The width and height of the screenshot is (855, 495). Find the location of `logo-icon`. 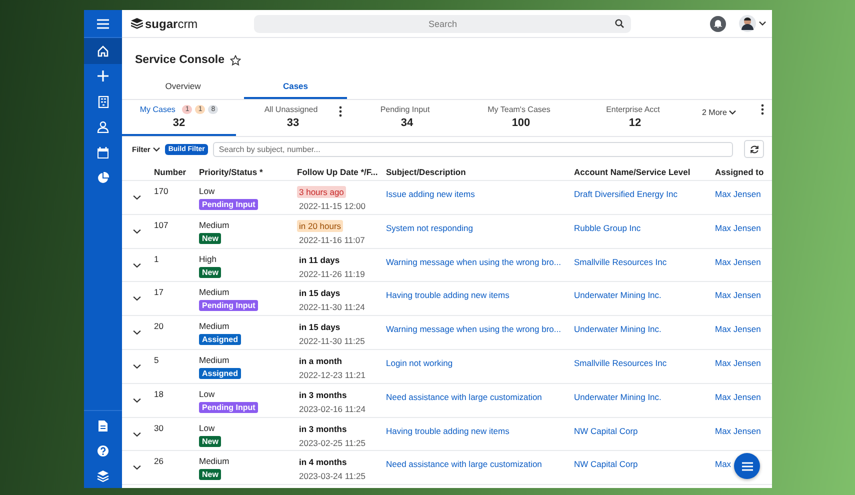

logo-icon is located at coordinates (137, 23).